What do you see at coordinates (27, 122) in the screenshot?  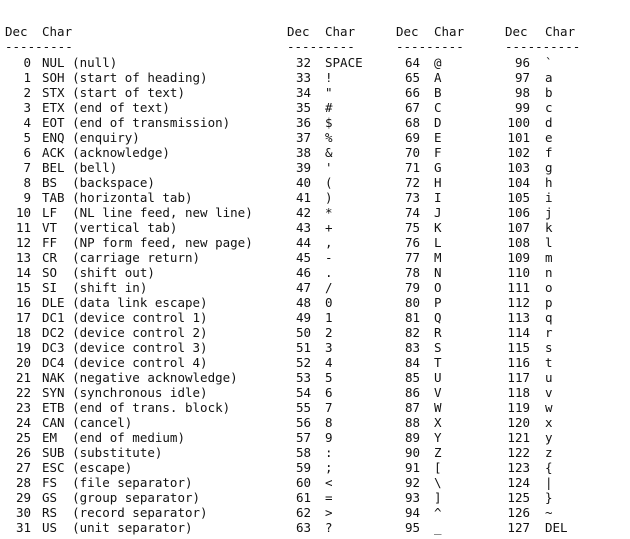 I see `dec-value: 4` at bounding box center [27, 122].